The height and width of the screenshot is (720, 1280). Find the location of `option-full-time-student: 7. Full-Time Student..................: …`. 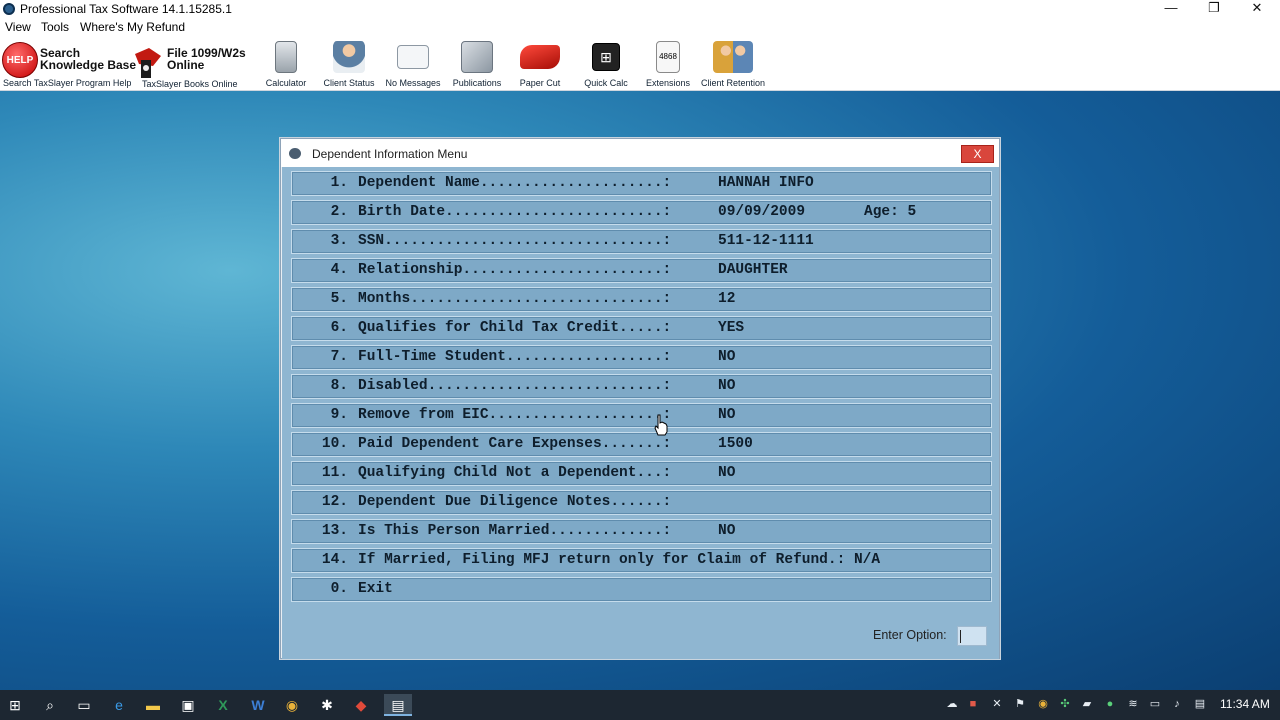

option-full-time-student: 7. Full-Time Student..................: … is located at coordinates (641, 357).